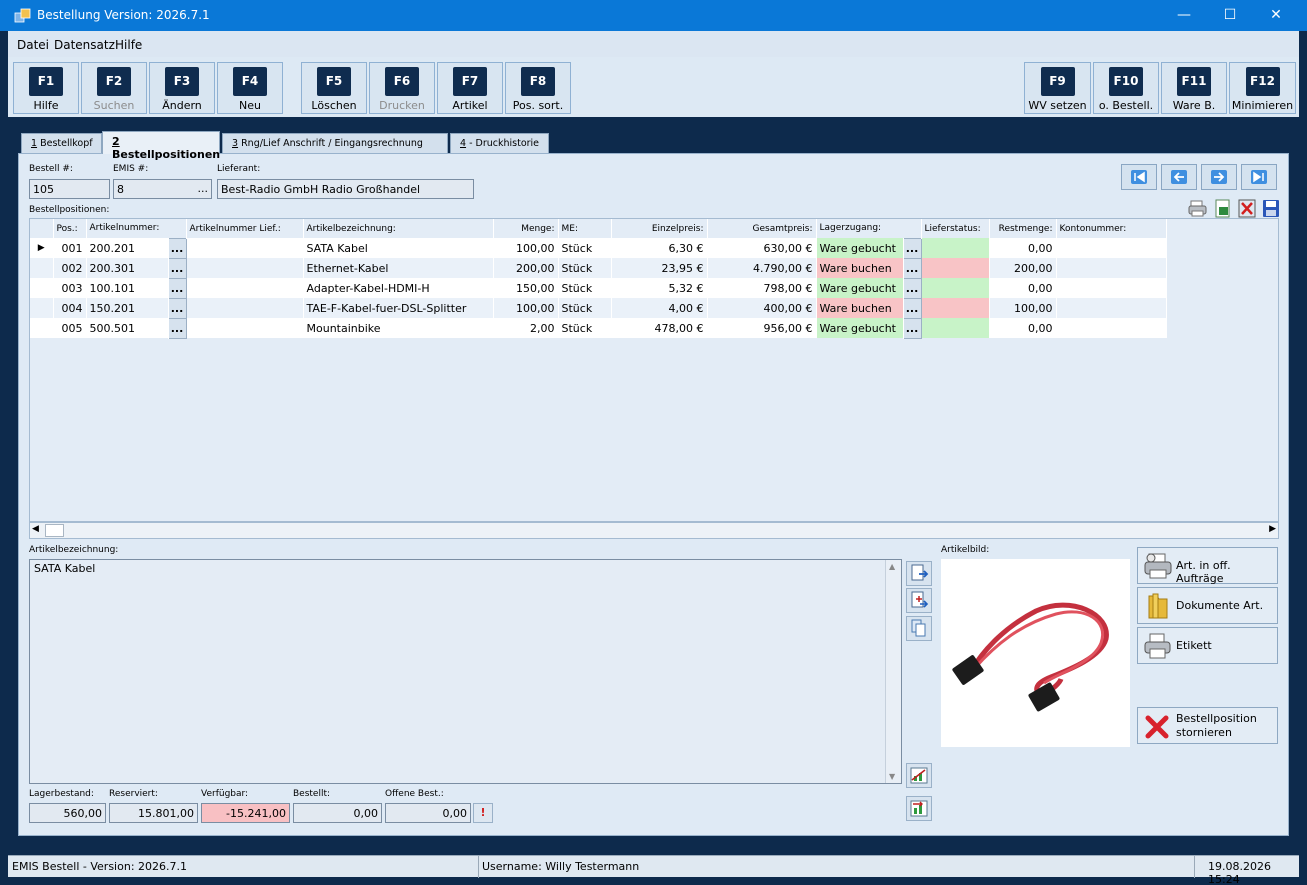 The height and width of the screenshot is (885, 1307). What do you see at coordinates (659, 248) in the screenshot?
I see `cell-einzelpreis: 6,30 €` at bounding box center [659, 248].